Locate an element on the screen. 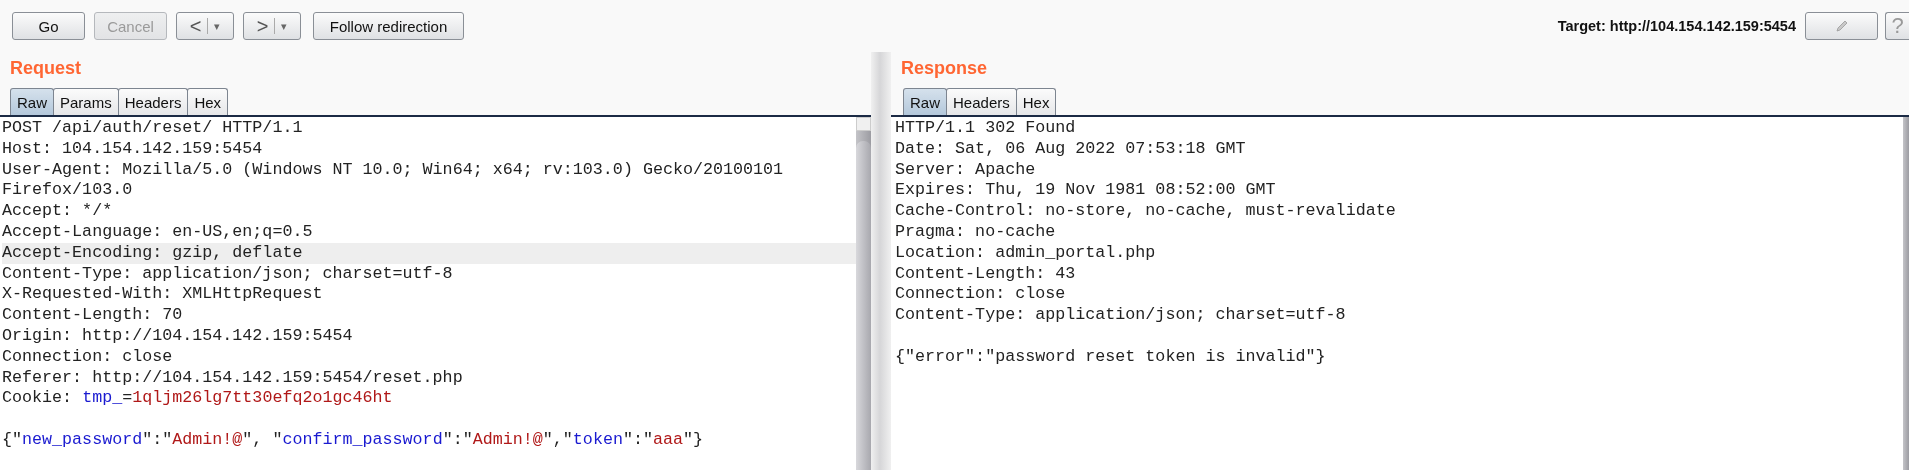 Image resolution: width=1909 pixels, height=470 pixels. code-line: Accept-Language: en-US,en;q=0.5 is located at coordinates (158, 232).